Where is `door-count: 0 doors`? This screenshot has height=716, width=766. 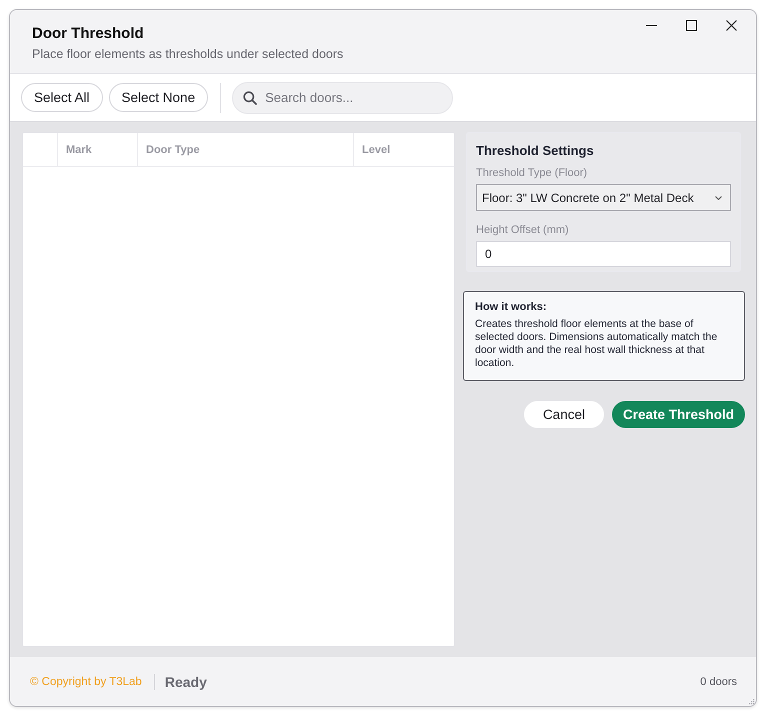
door-count: 0 doors is located at coordinates (718, 682).